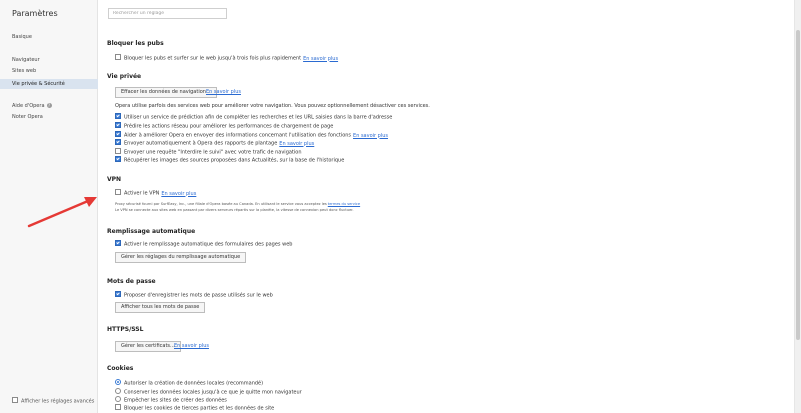 This screenshot has width=801, height=413. Describe the element at coordinates (118, 294) in the screenshot. I see `passwords-checkbox` at that location.